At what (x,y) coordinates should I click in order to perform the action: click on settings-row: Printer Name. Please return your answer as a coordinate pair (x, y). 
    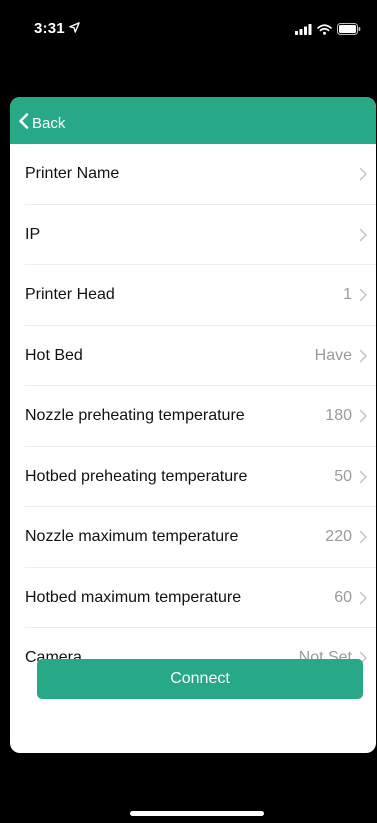
    Looking at the image, I should click on (193, 174).